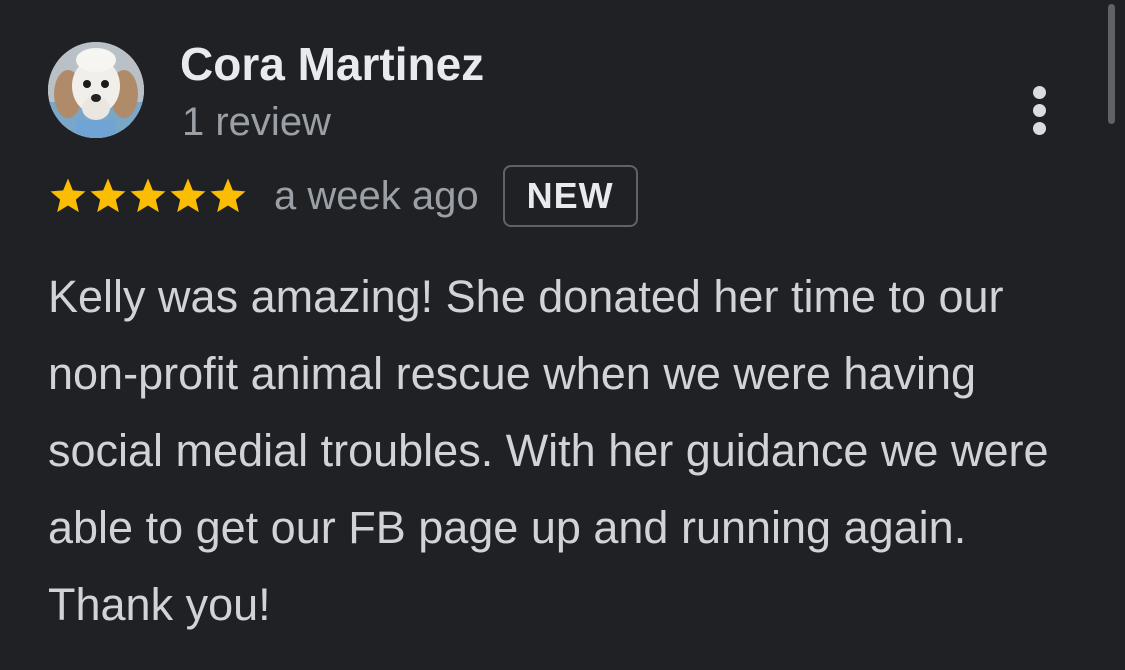 This screenshot has width=1125, height=670. I want to click on rating-row: a week ago NEW, so click(343, 196).